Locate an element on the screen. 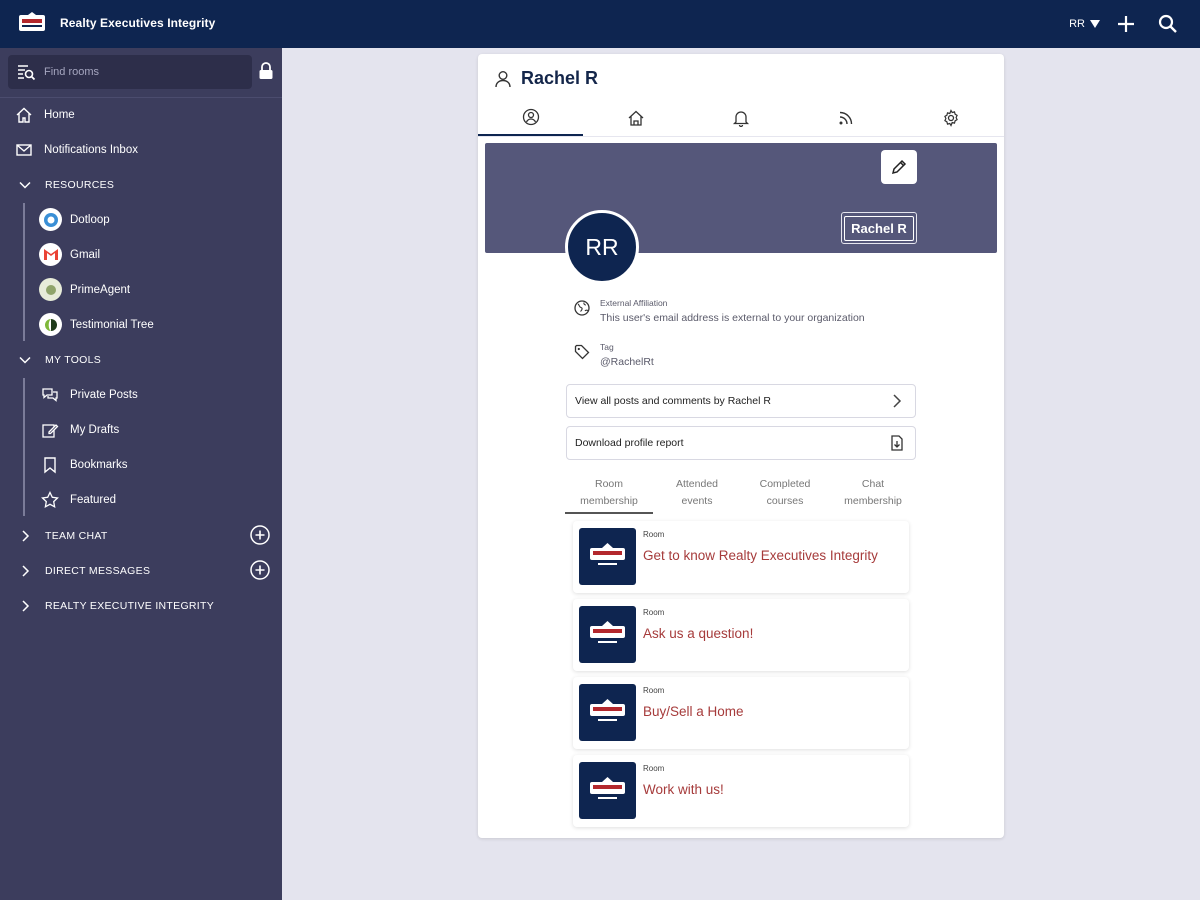 The width and height of the screenshot is (1200, 900). sidebar-item-notifications: Notifications Inbox is located at coordinates (141, 149).